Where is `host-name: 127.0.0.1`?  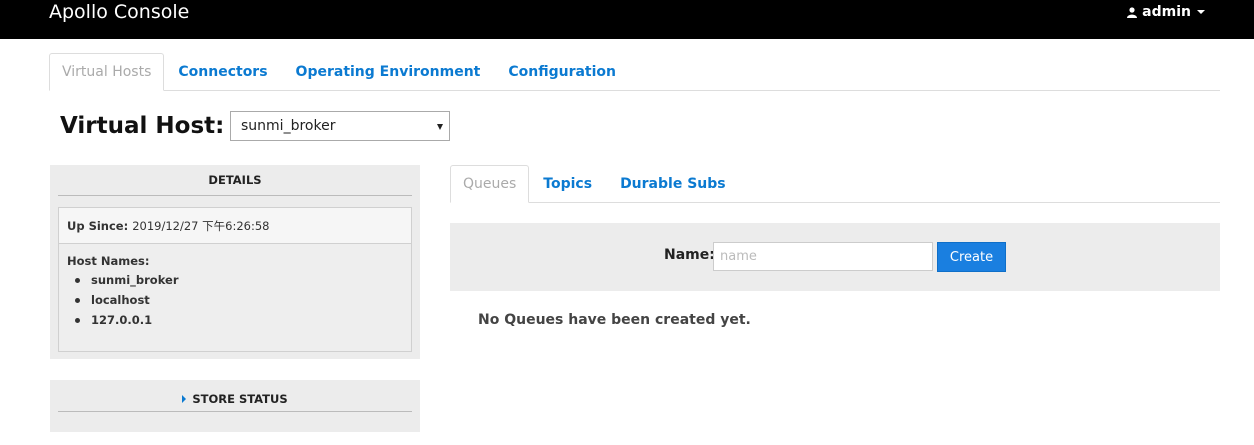
host-name: 127.0.0.1 is located at coordinates (122, 320).